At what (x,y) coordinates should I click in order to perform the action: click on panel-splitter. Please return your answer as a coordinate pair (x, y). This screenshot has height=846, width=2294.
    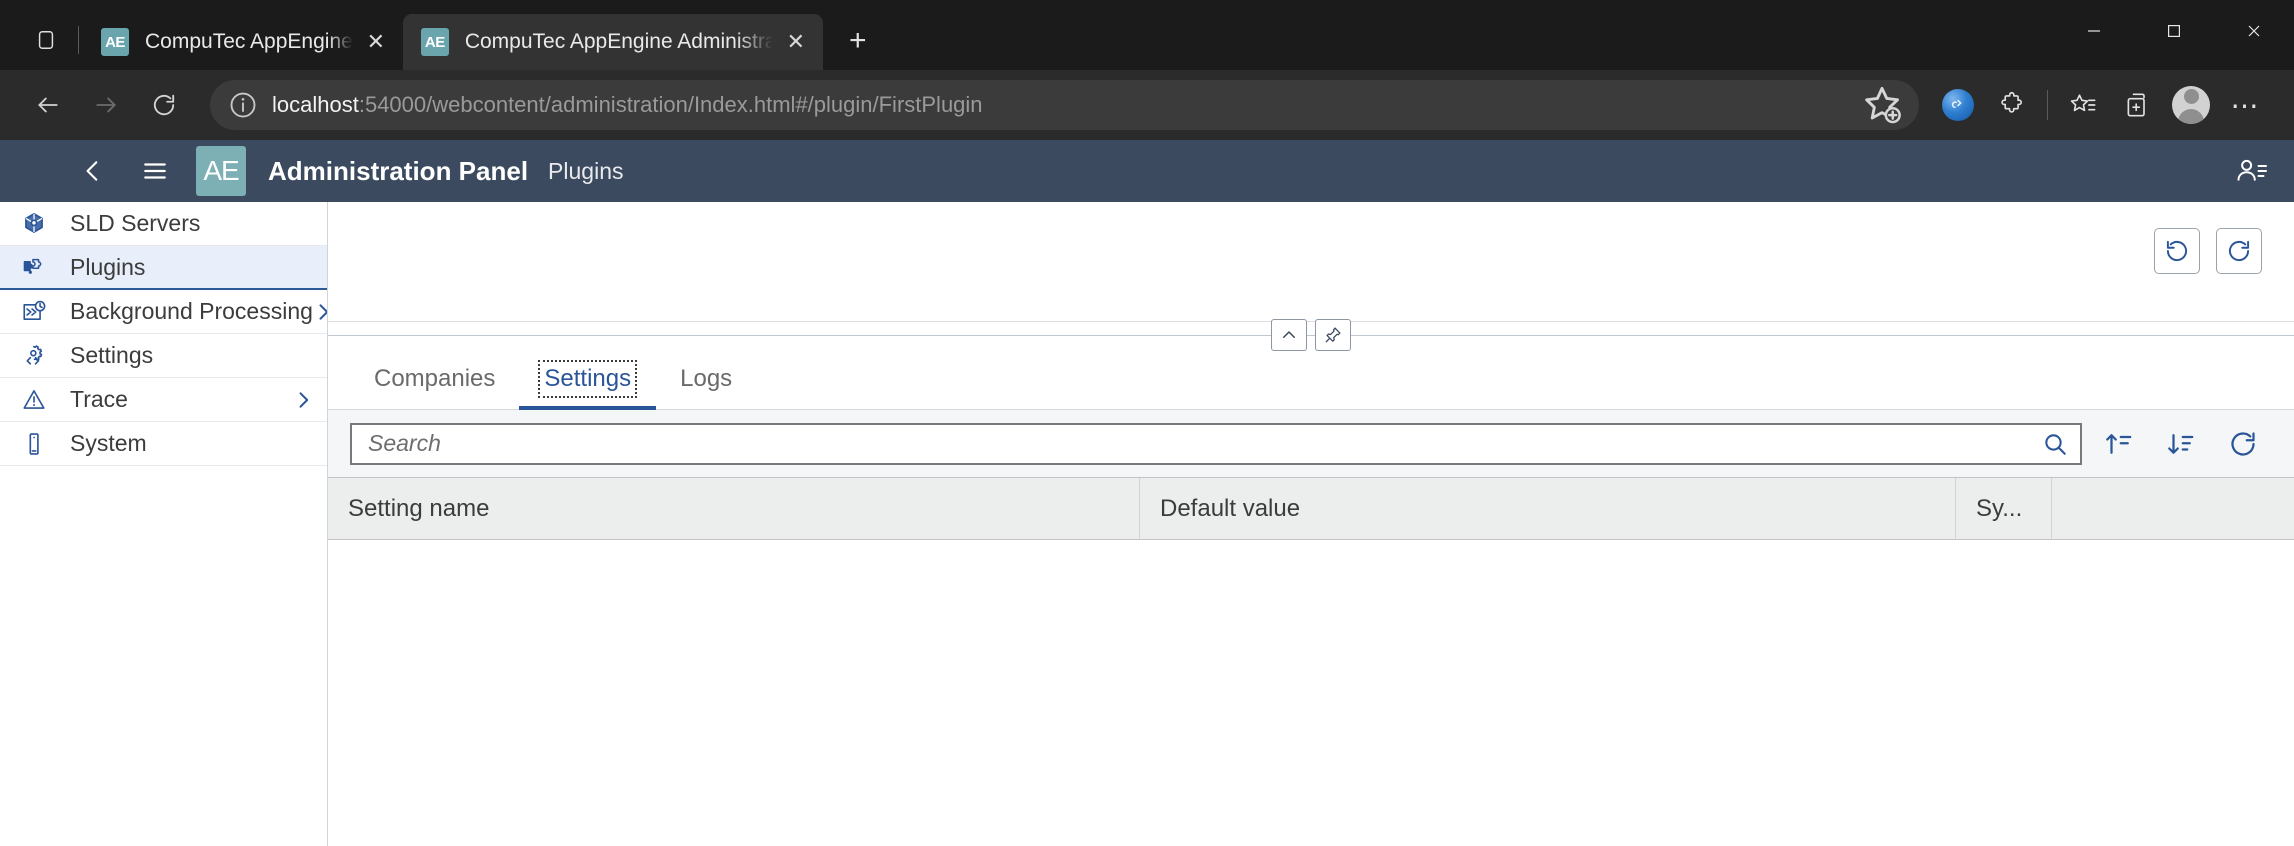
    Looking at the image, I should click on (1311, 335).